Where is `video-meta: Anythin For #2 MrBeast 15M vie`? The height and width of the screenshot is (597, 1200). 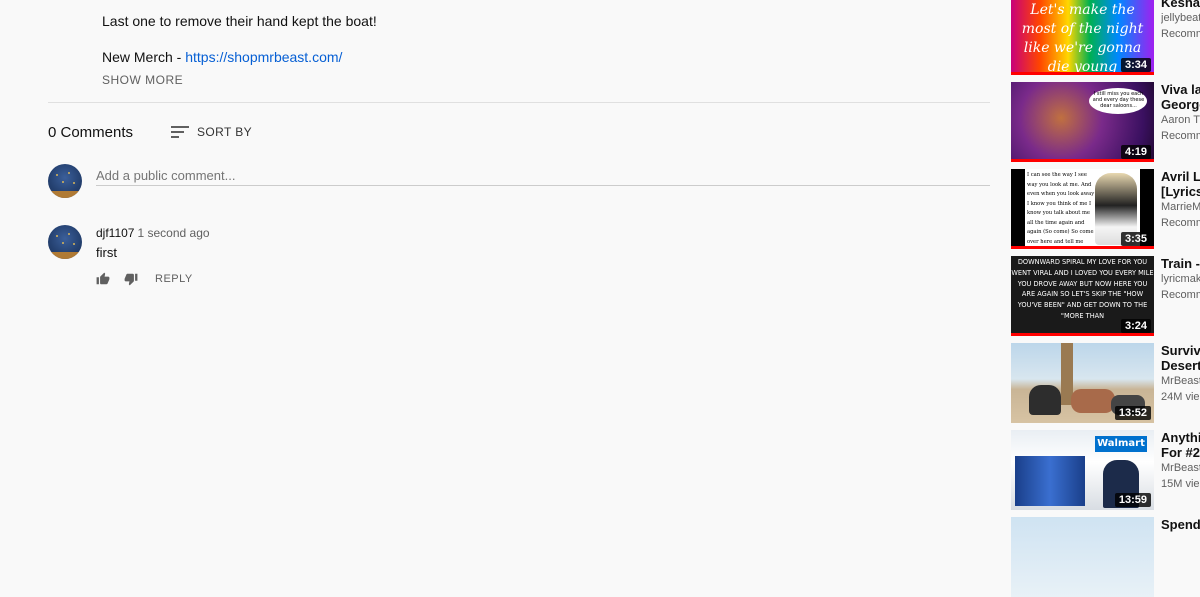 video-meta: Anythin For #2 MrBeast 15M vie is located at coordinates (1180, 461).